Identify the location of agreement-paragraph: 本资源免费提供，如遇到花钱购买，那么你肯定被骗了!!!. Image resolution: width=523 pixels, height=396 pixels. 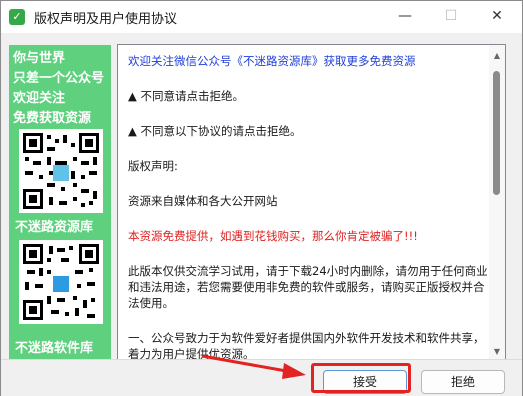
(273, 236).